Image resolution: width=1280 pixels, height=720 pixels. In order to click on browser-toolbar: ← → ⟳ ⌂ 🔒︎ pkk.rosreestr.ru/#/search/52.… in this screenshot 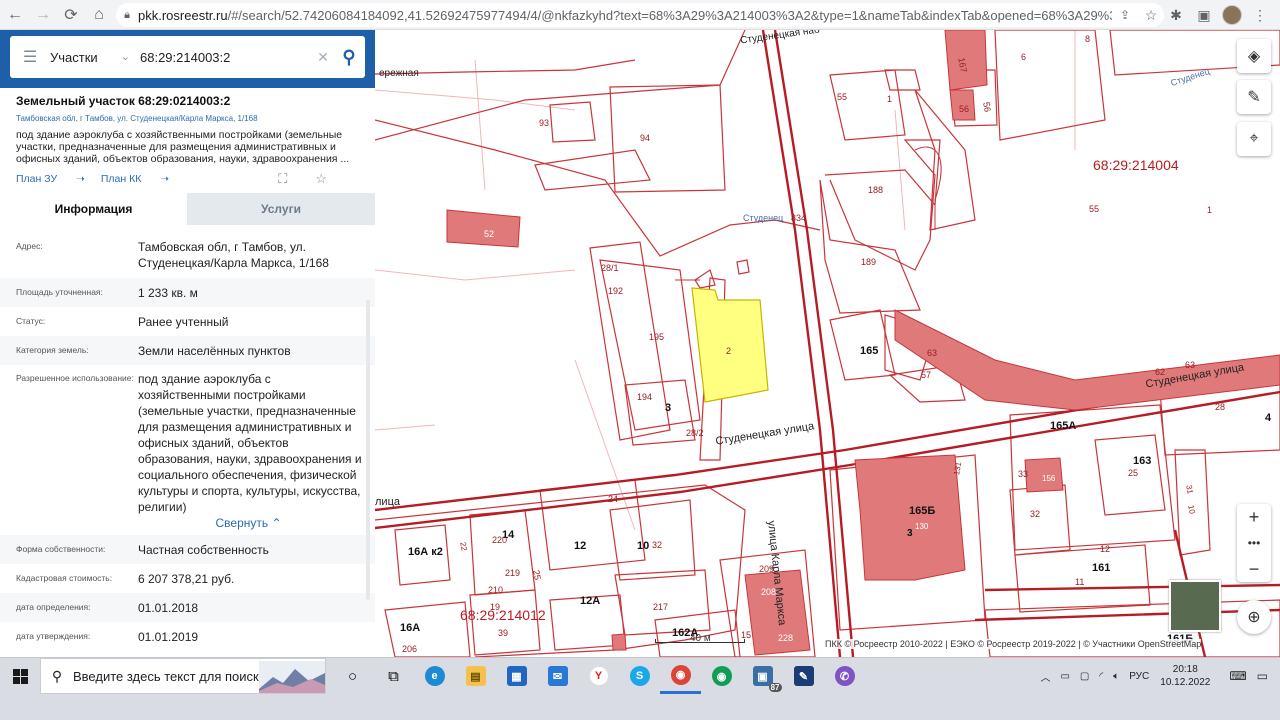, I will do `click(640, 15)`.